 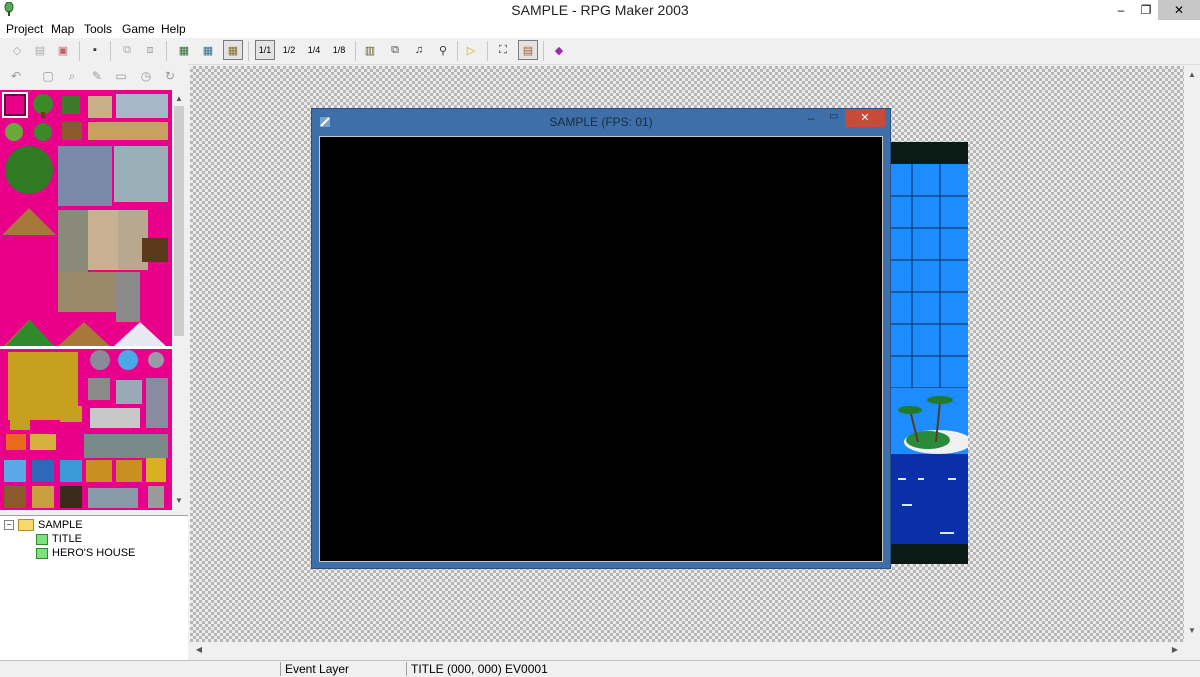 I want to click on tree-root-row: − SAMPLE, so click(x=43, y=525).